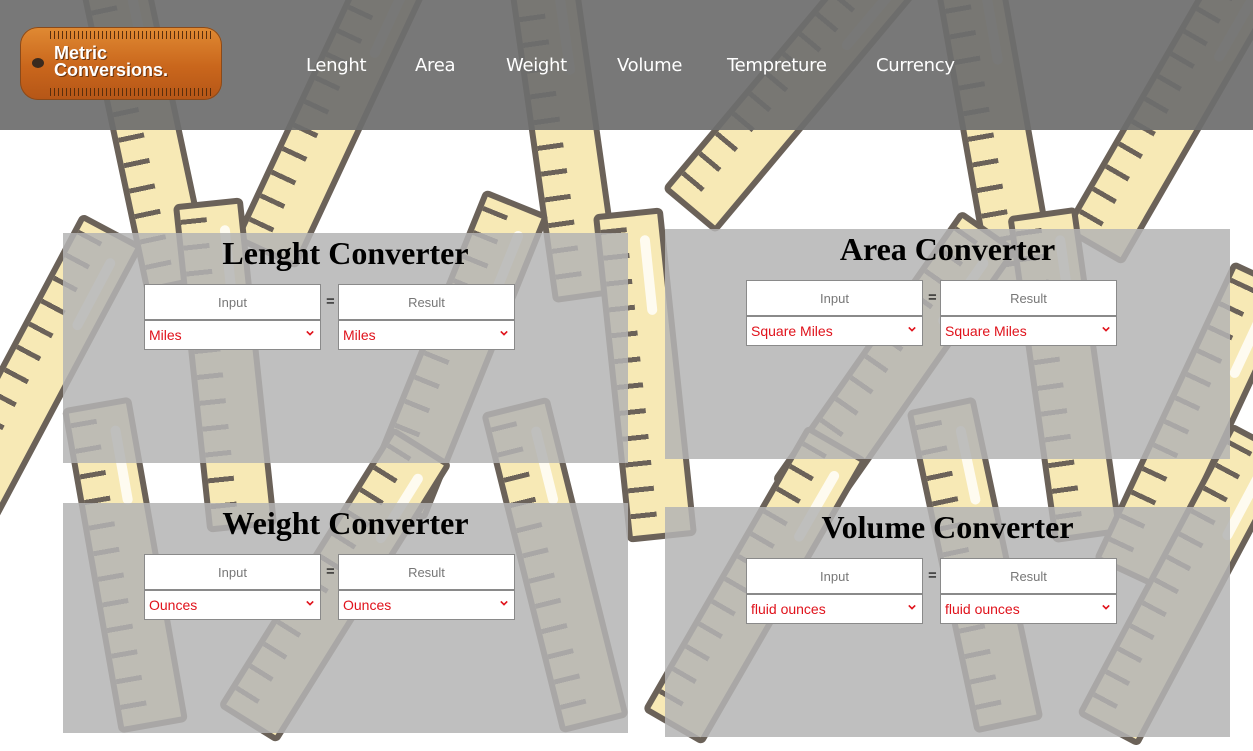  What do you see at coordinates (345, 253) in the screenshot?
I see `length-converter-title: Lenght Converter` at bounding box center [345, 253].